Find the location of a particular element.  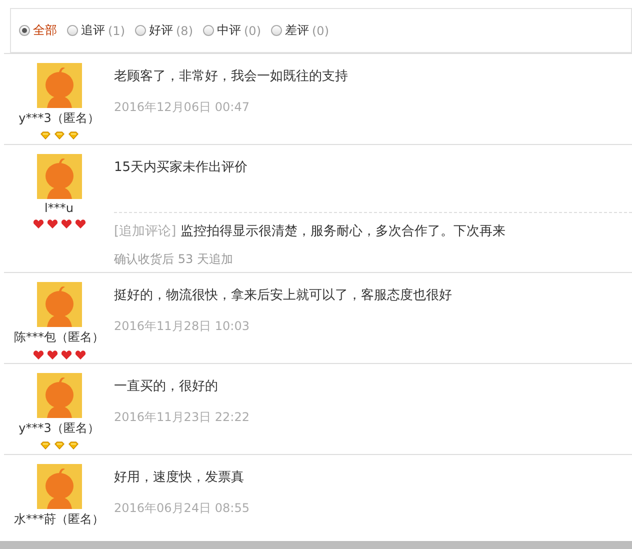

filter-option: 全部 is located at coordinates (38, 30).